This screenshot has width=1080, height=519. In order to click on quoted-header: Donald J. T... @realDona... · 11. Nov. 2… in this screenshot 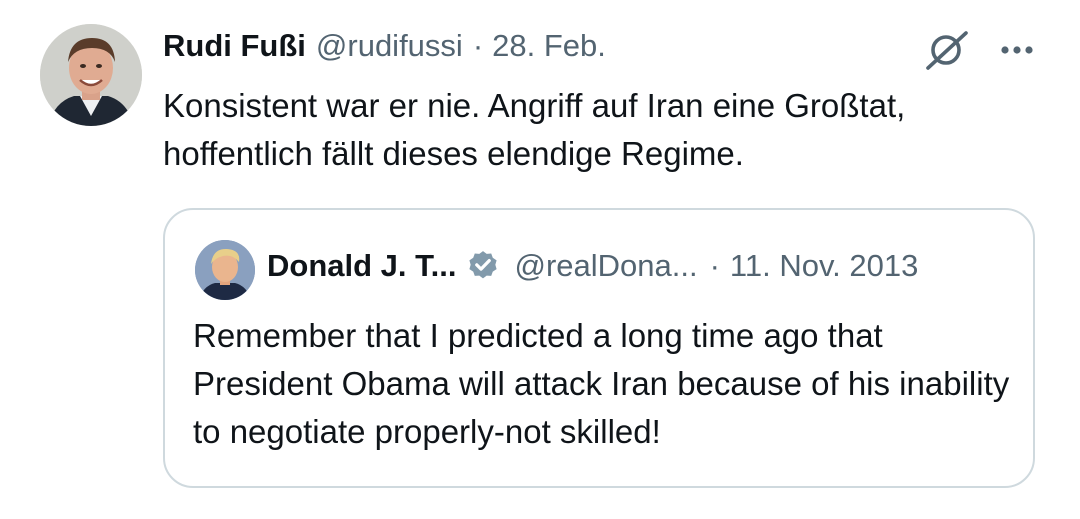, I will do `click(592, 266)`.